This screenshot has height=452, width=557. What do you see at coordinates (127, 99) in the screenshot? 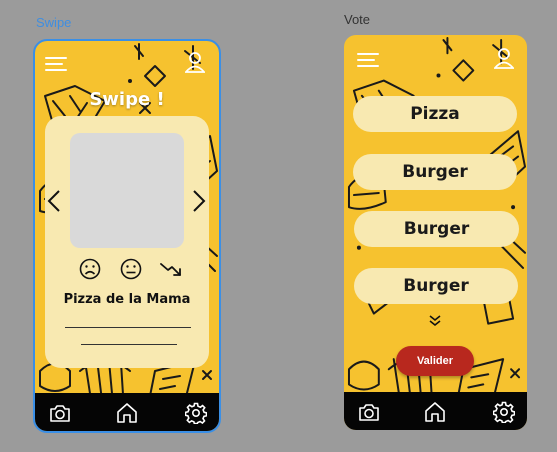
I see `swipe-title: Swipe !` at bounding box center [127, 99].